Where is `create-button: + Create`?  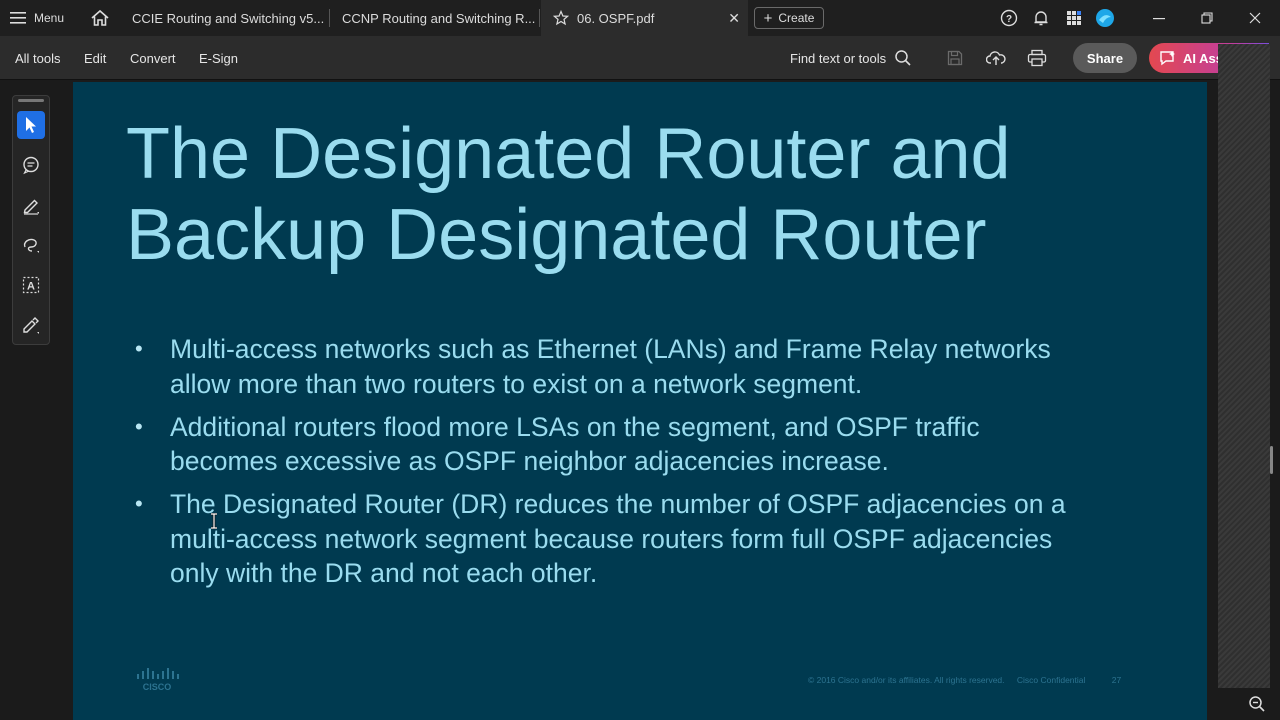
create-button: + Create is located at coordinates (789, 18).